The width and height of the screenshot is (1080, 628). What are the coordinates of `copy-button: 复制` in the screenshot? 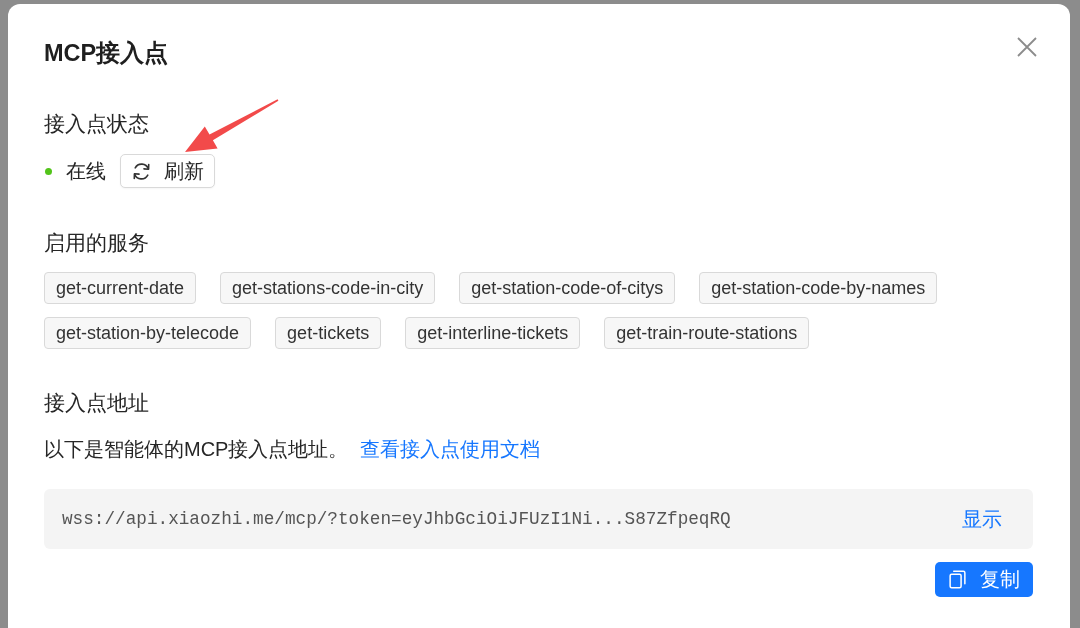 It's located at (984, 579).